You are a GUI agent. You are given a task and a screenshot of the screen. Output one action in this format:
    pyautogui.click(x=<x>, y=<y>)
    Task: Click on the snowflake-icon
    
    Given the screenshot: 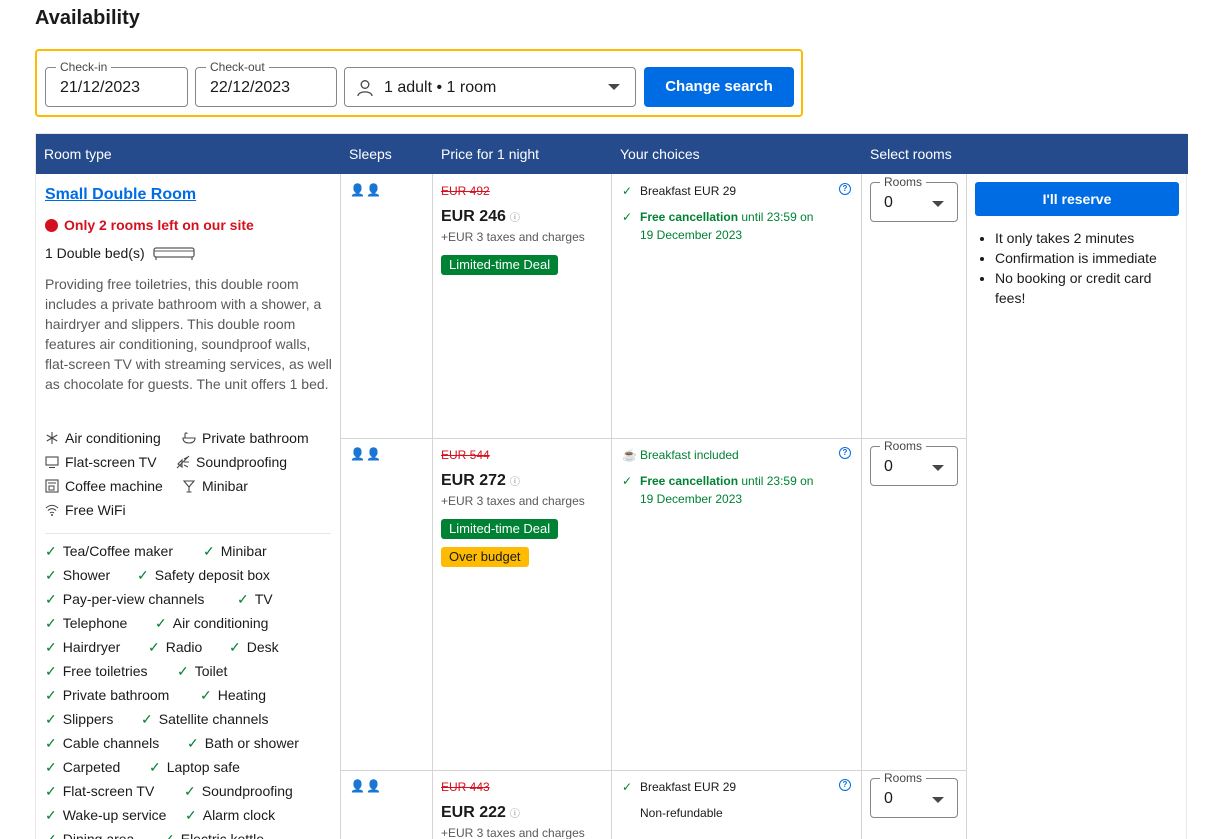 What is the action you would take?
    pyautogui.click(x=52, y=438)
    